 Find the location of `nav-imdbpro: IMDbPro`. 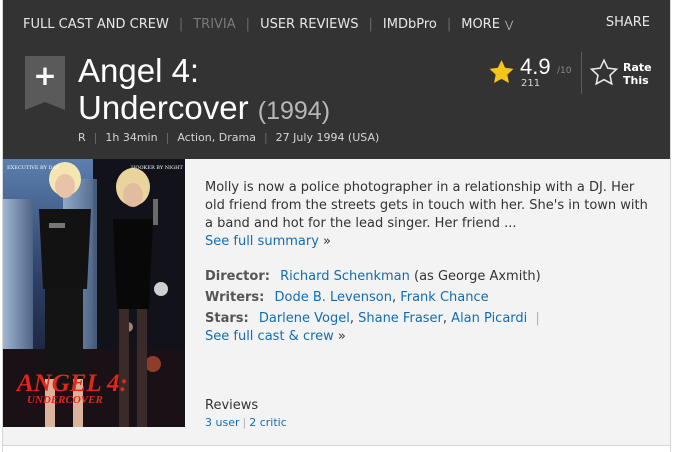

nav-imdbpro: IMDbPro is located at coordinates (410, 24).